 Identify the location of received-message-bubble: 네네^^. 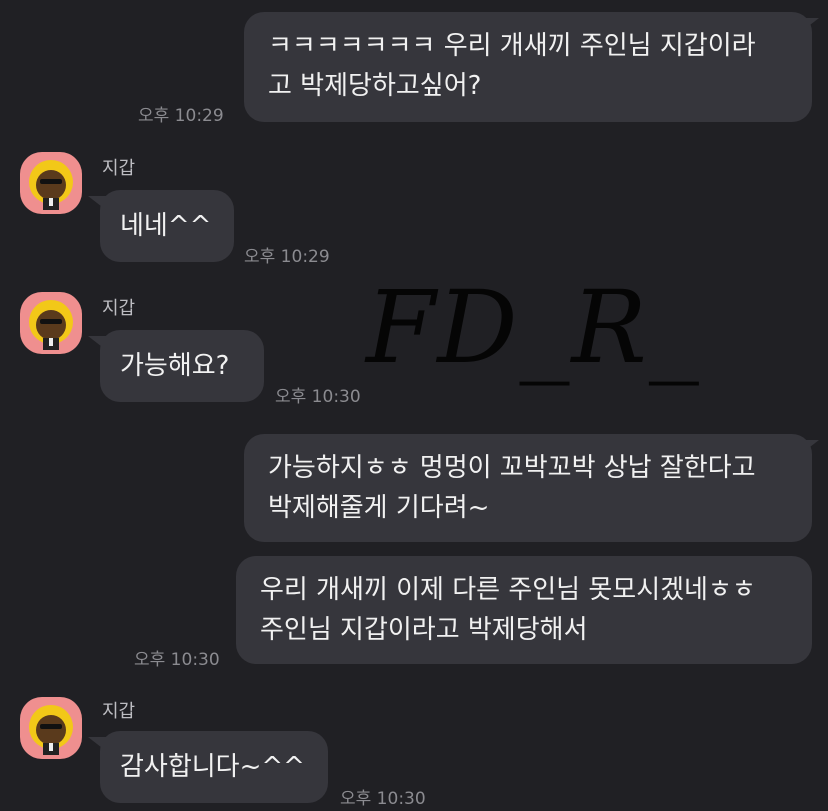
(167, 226).